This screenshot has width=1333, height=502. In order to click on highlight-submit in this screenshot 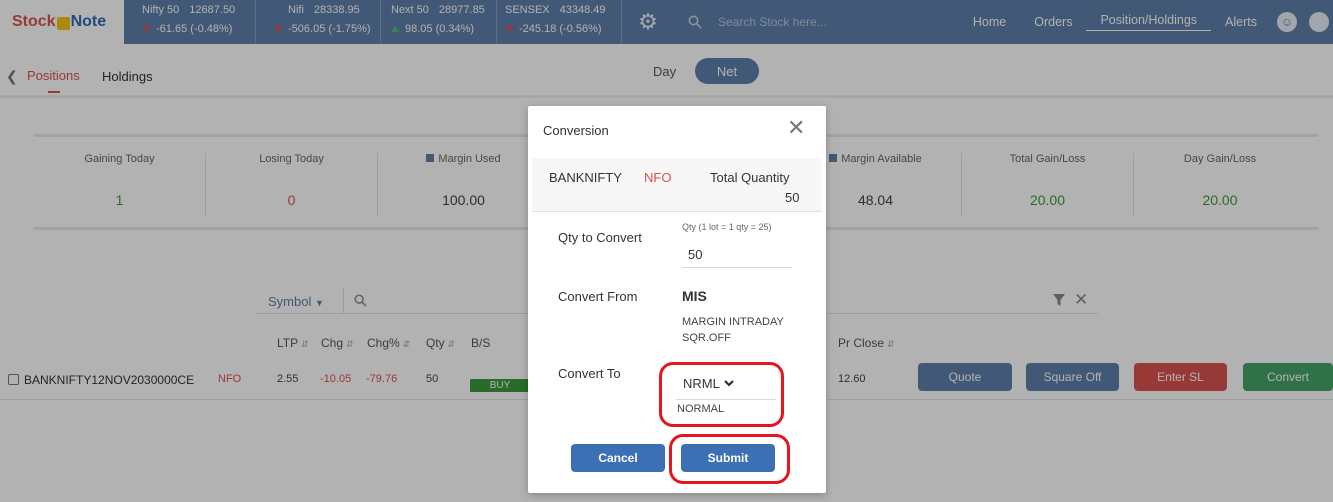, I will do `click(729, 459)`.